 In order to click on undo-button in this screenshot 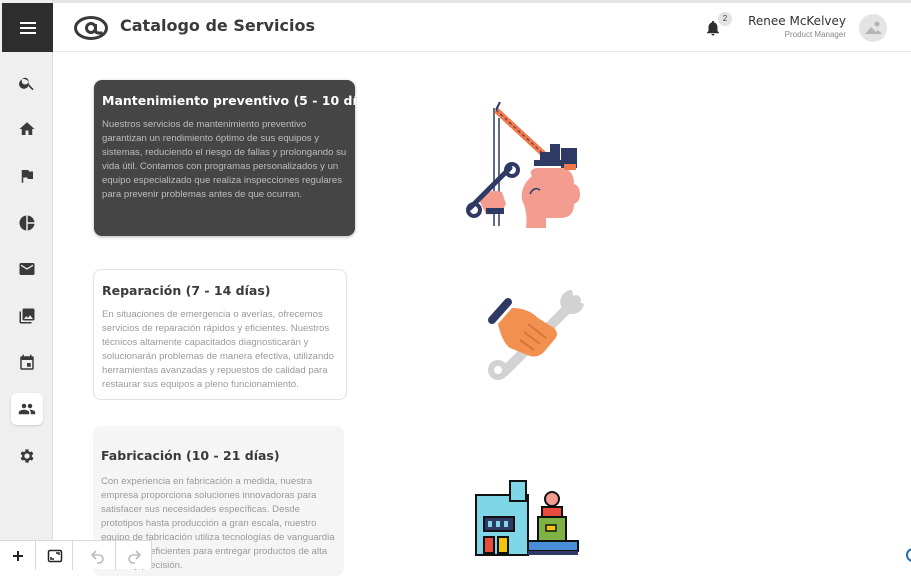, I will do `click(98, 555)`.